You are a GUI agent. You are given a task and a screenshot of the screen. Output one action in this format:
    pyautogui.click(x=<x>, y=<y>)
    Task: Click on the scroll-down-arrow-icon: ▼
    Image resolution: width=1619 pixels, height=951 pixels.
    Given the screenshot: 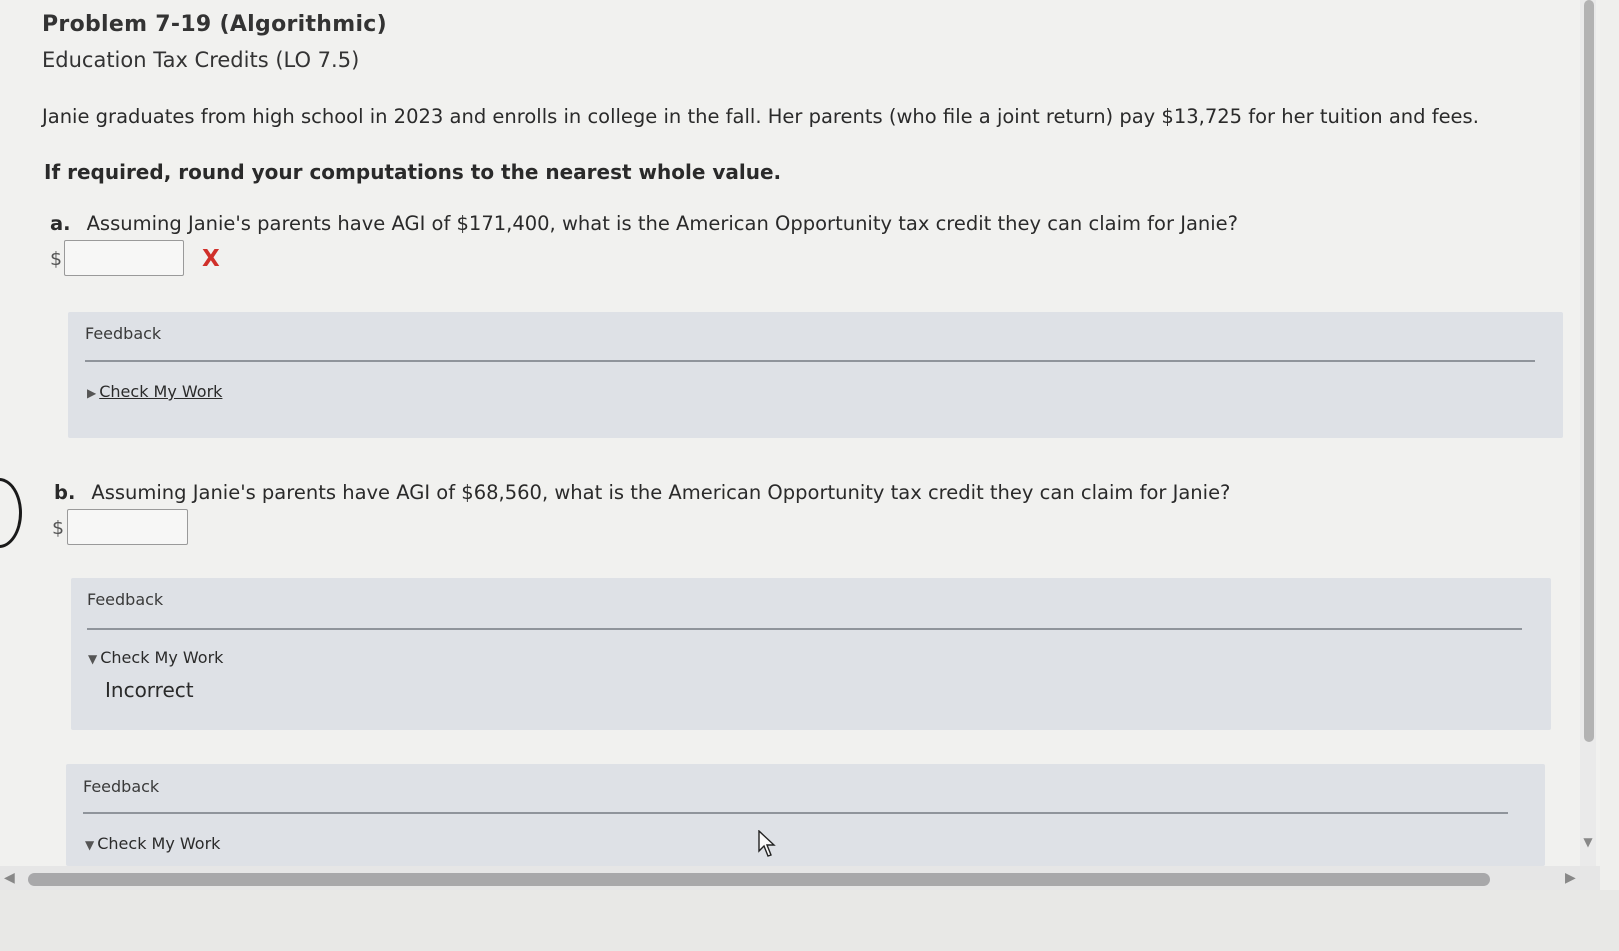 What is the action you would take?
    pyautogui.click(x=1588, y=843)
    